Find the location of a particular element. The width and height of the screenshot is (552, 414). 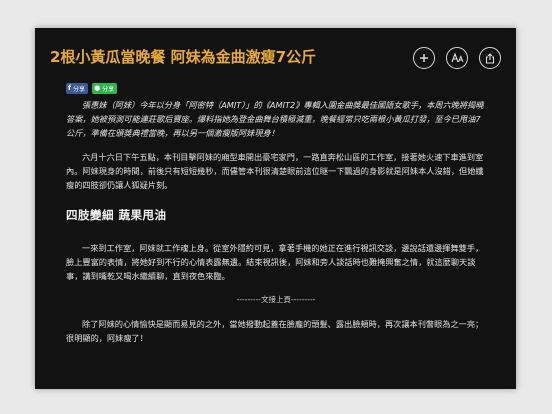

line-share-button: ● 分享 is located at coordinates (105, 88).